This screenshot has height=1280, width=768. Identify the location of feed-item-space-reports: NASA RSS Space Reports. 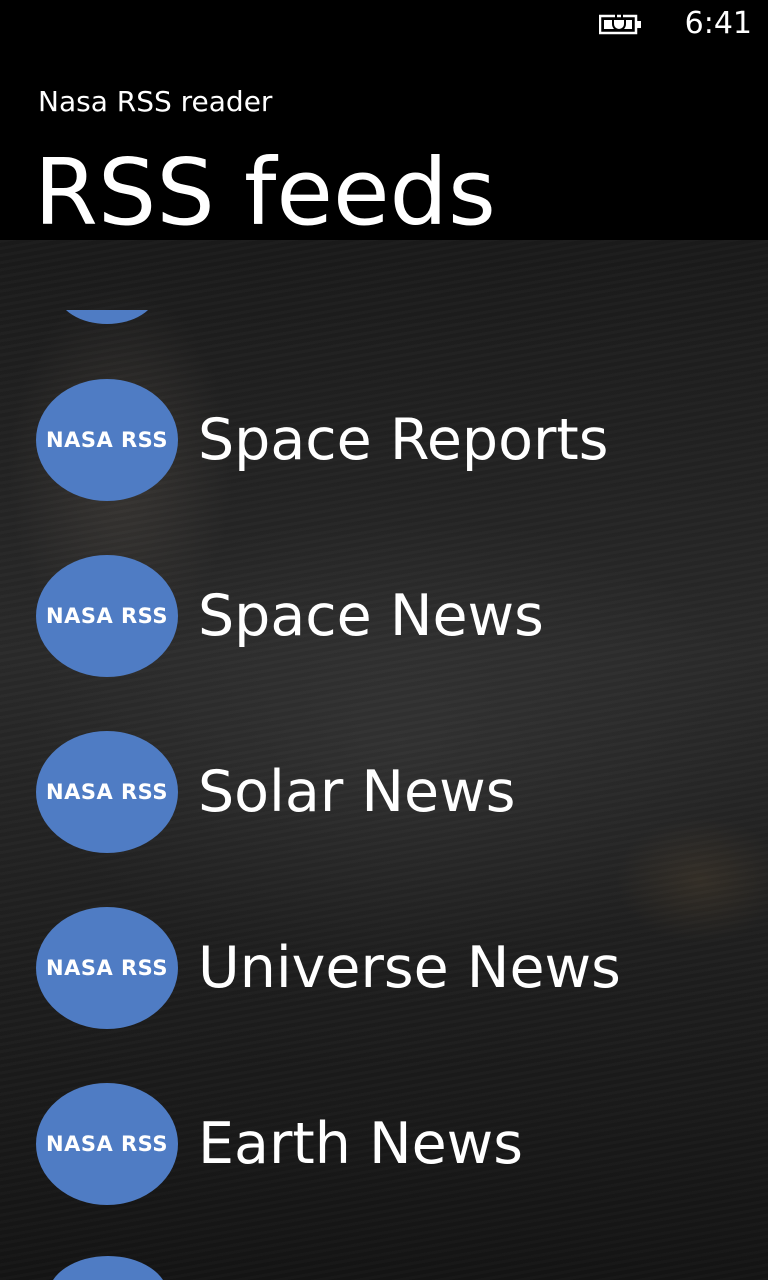
(386, 440).